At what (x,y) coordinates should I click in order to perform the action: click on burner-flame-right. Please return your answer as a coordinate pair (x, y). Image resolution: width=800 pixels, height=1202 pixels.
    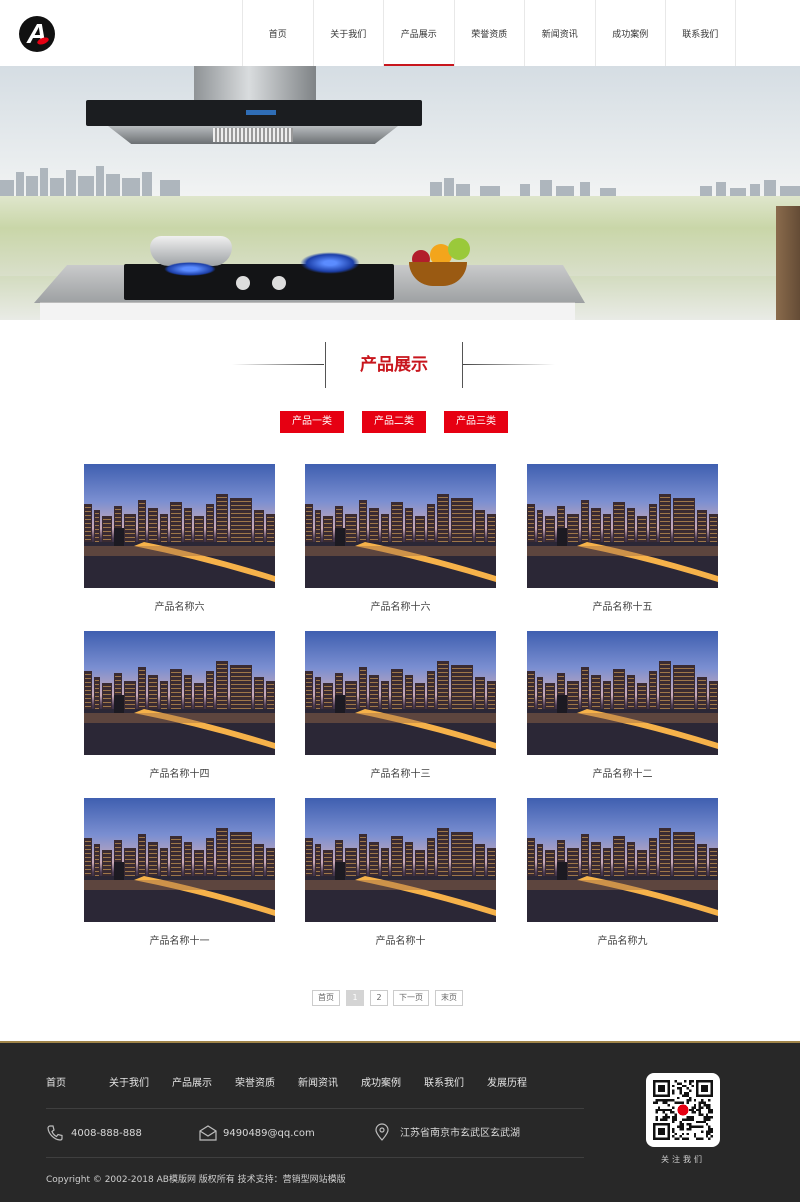
    Looking at the image, I should click on (330, 263).